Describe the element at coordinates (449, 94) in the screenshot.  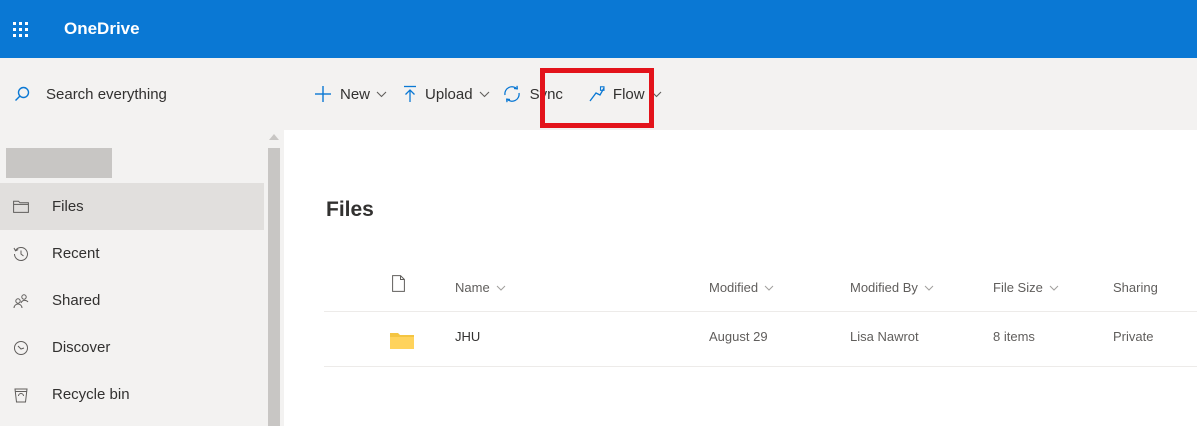
I see `upload-label: Upload` at that location.